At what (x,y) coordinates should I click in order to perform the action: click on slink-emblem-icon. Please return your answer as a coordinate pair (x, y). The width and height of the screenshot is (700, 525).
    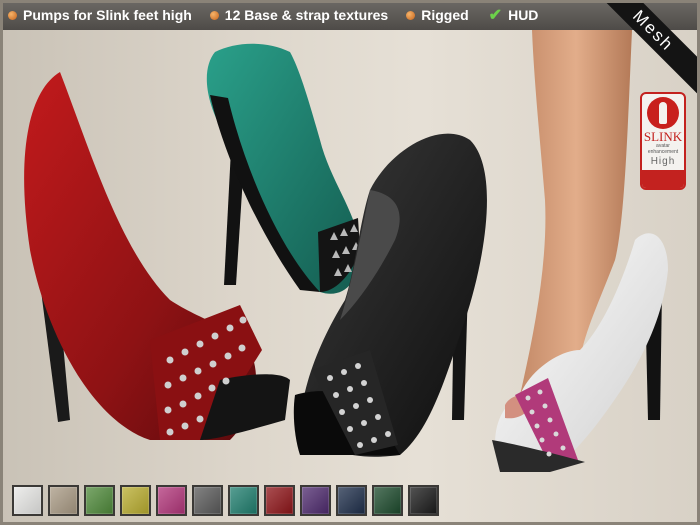
    Looking at the image, I should click on (663, 113).